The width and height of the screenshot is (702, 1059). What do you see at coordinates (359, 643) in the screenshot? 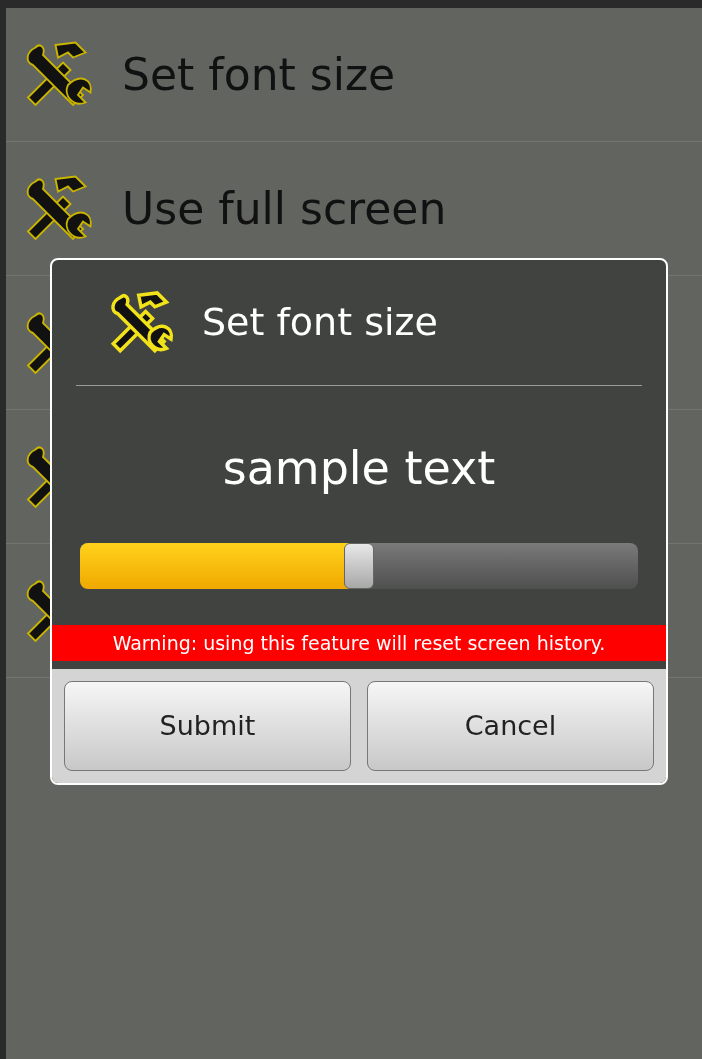
I see `warning-banner: Warning: using this feature will reset screen history.` at bounding box center [359, 643].